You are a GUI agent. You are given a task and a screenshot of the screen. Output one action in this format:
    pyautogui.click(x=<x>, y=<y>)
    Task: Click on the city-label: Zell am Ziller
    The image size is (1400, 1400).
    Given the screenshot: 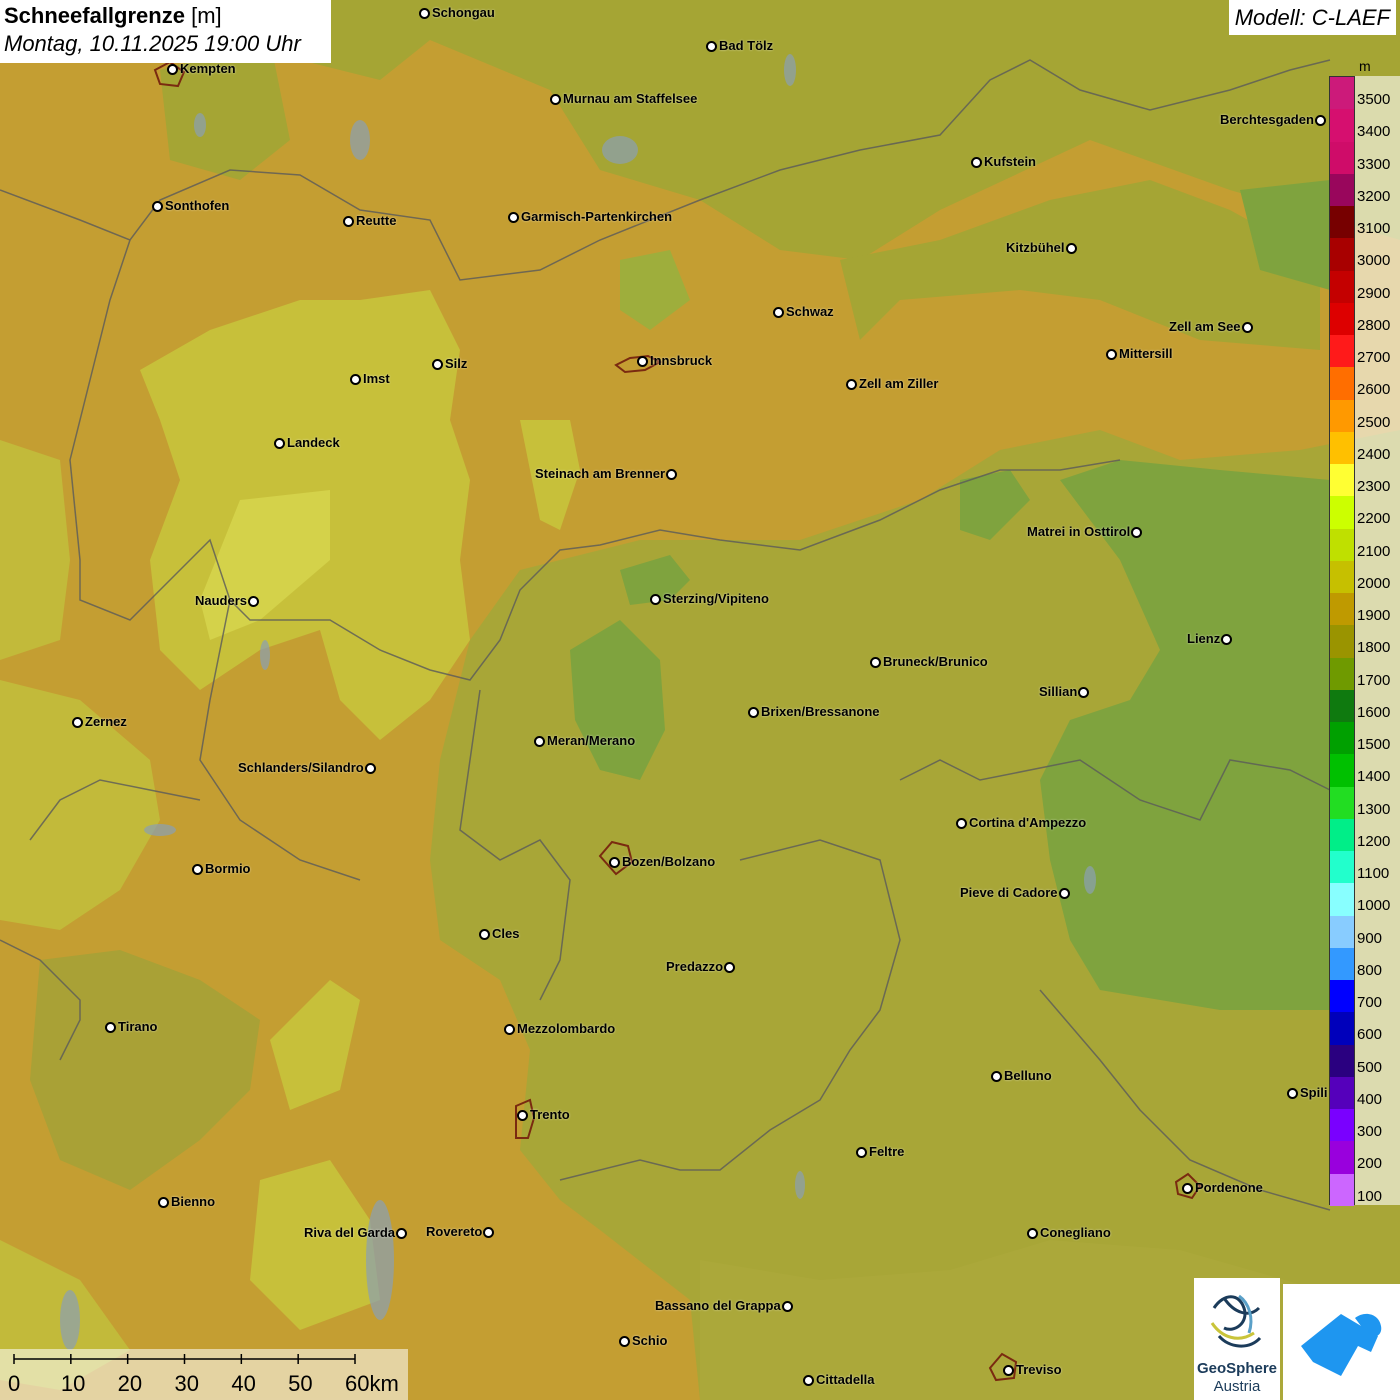 What is the action you would take?
    pyautogui.click(x=899, y=383)
    